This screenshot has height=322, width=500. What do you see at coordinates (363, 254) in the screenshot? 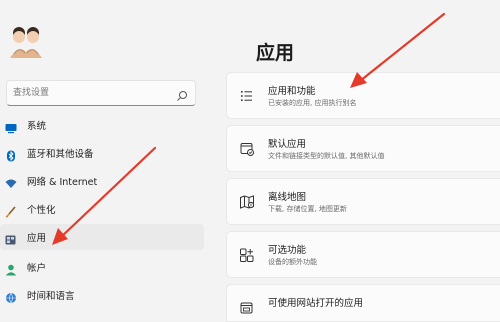
I see `card-optional-features: 可选功能 设备的额外功能` at bounding box center [363, 254].